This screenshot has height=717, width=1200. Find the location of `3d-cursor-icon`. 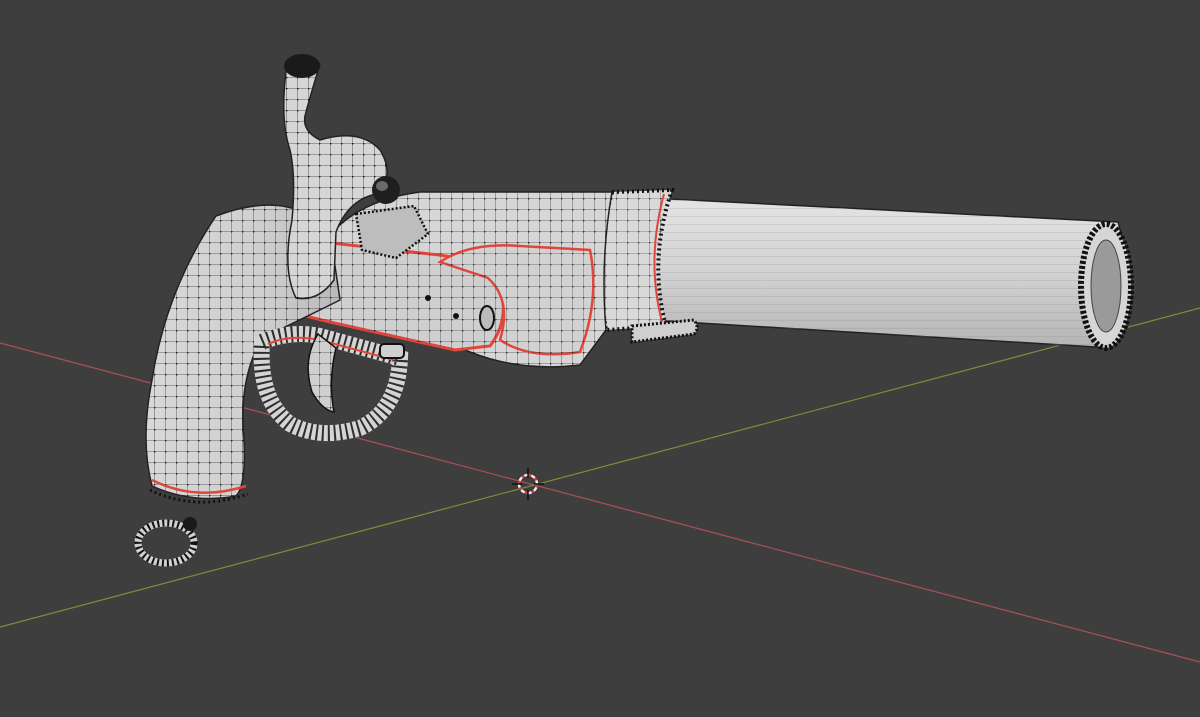

3d-cursor-icon is located at coordinates (528, 484).